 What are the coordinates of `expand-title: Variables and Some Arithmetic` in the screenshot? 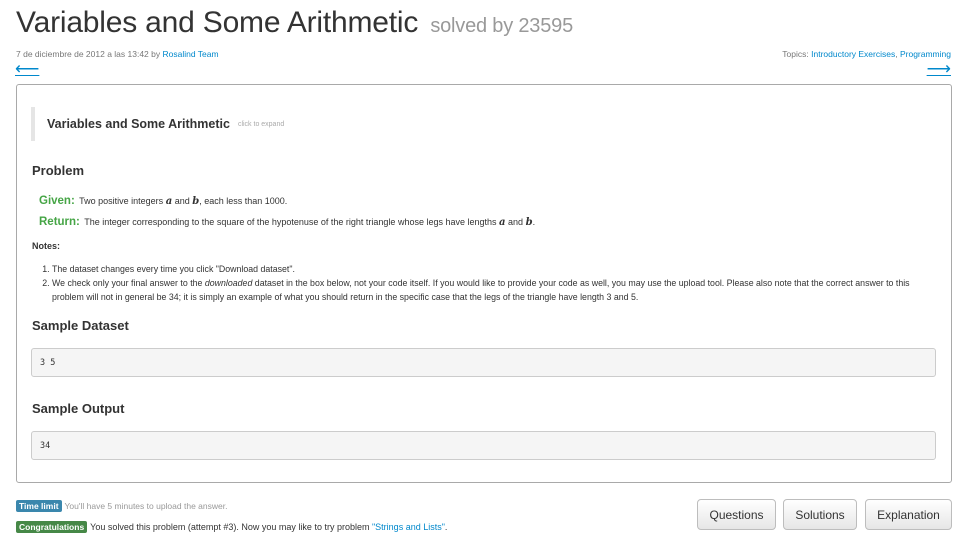 It's located at (138, 124).